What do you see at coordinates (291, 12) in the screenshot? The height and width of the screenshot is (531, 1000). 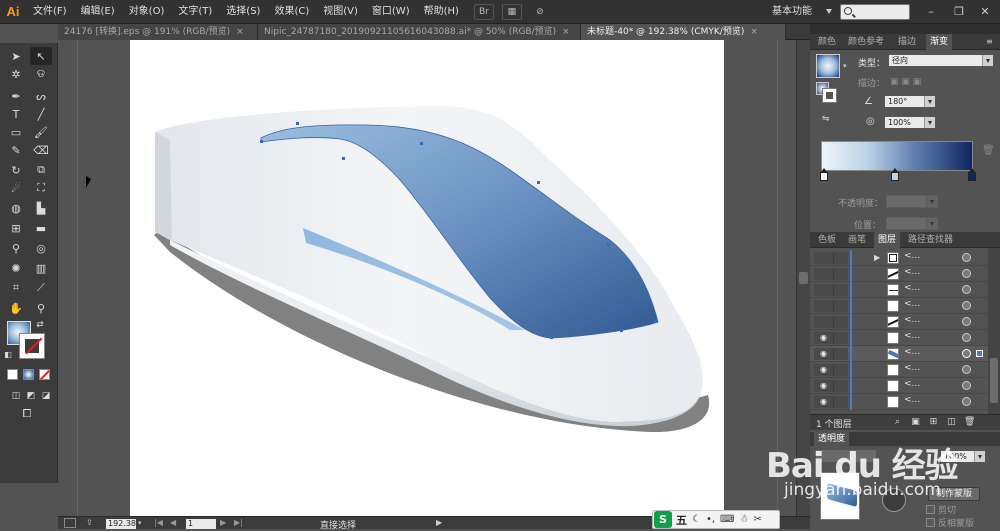 I see `menu-effect: 效果(C)` at bounding box center [291, 12].